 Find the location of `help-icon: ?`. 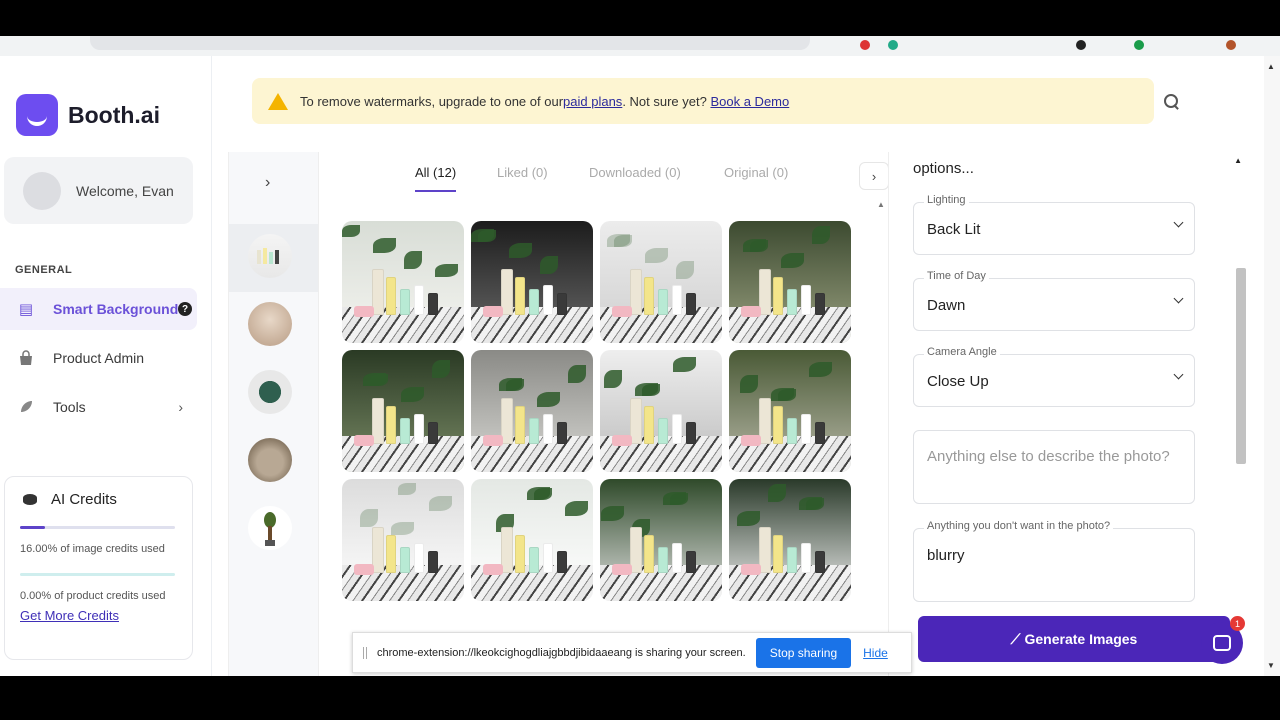

help-icon: ? is located at coordinates (185, 309).